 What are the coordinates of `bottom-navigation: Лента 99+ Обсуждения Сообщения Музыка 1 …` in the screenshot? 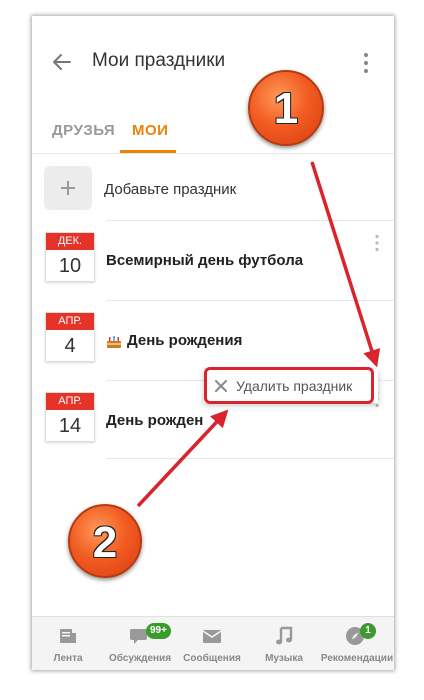 It's located at (213, 643).